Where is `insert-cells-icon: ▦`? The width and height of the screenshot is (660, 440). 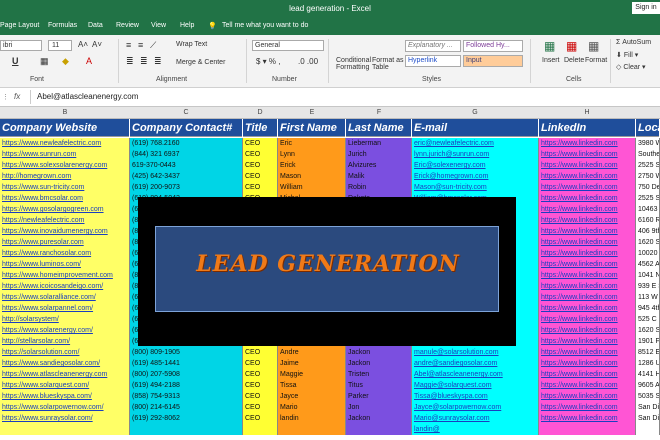 insert-cells-icon: ▦ is located at coordinates (549, 46).